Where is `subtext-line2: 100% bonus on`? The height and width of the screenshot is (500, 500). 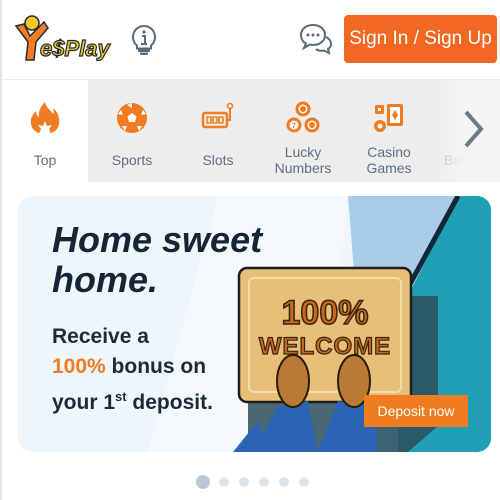 subtext-line2: 100% bonus on is located at coordinates (132, 367).